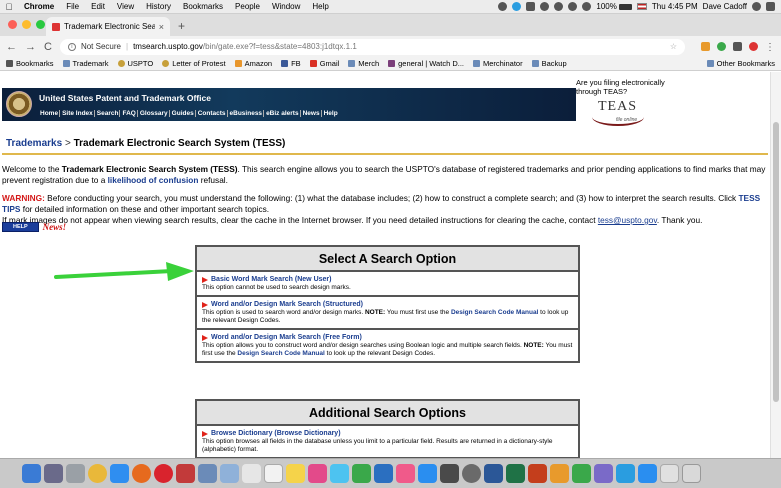 Image resolution: width=781 pixels, height=488 pixels. What do you see at coordinates (705, 46) in the screenshot?
I see `download-extension-icon` at bounding box center [705, 46].